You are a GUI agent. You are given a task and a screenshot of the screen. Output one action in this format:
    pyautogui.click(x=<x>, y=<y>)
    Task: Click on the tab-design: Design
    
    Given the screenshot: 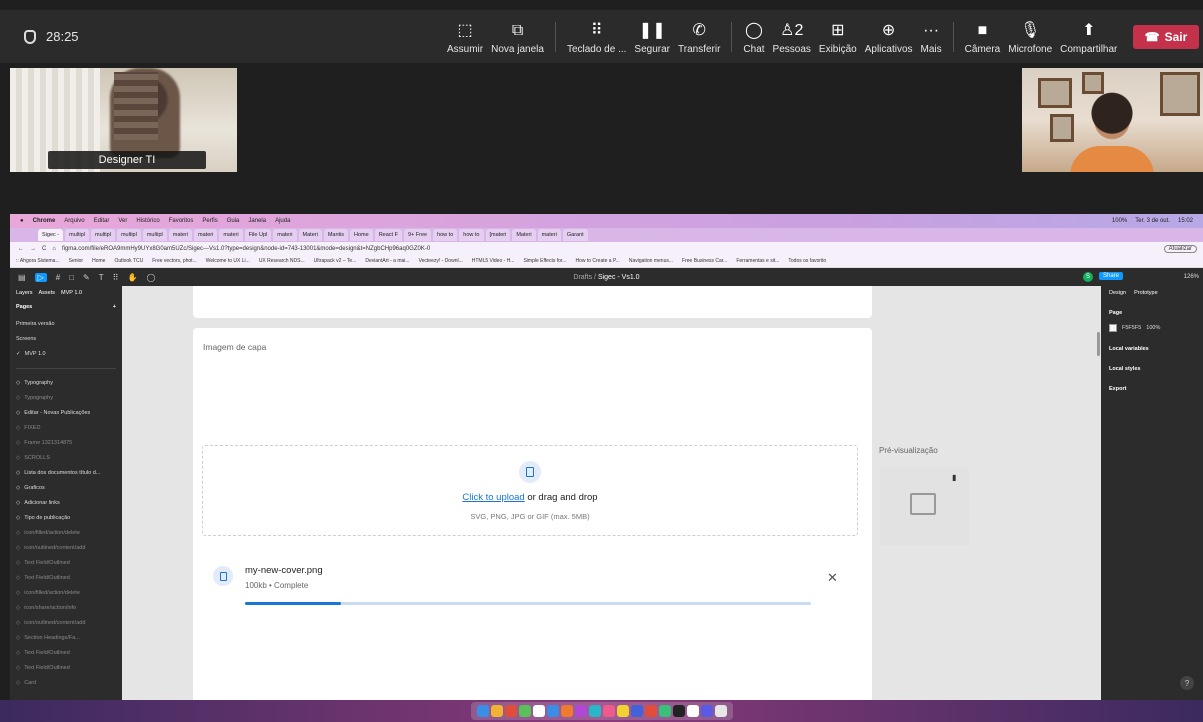 What is the action you would take?
    pyautogui.click(x=1117, y=293)
    